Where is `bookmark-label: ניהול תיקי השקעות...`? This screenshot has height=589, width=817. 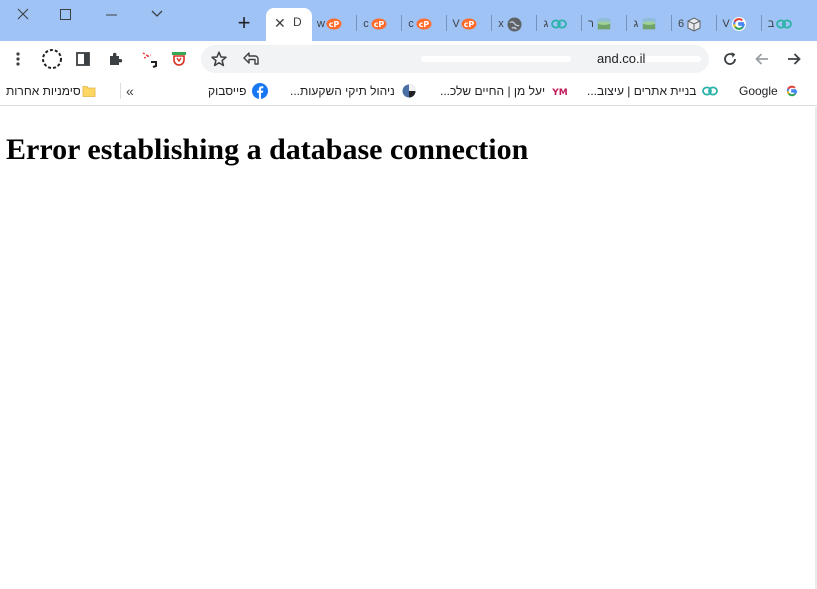
bookmark-label: ניהול תיקי השקעות... is located at coordinates (342, 91).